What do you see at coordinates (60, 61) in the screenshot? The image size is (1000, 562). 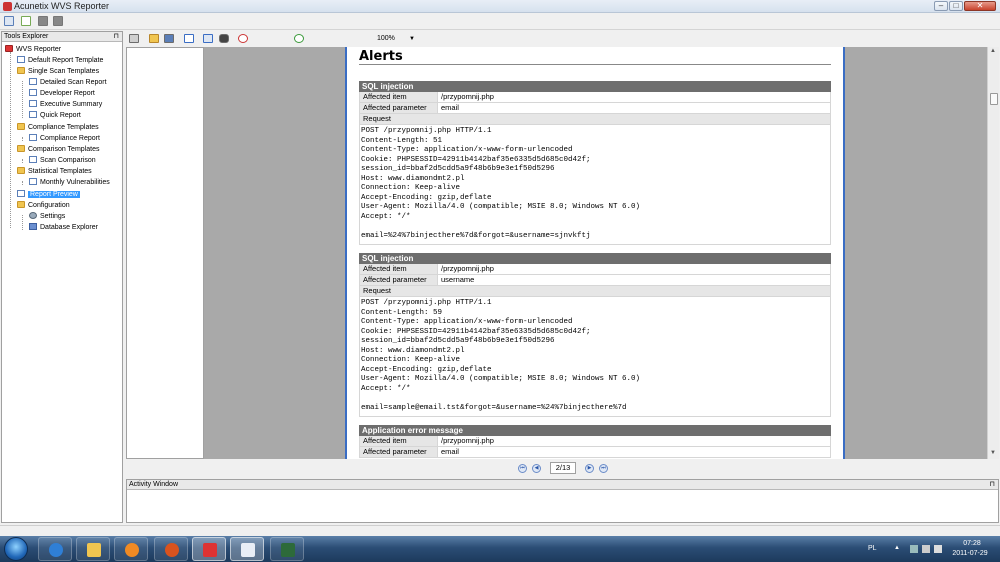 I see `tree-item-default-report-template: Default Report Template` at bounding box center [60, 61].